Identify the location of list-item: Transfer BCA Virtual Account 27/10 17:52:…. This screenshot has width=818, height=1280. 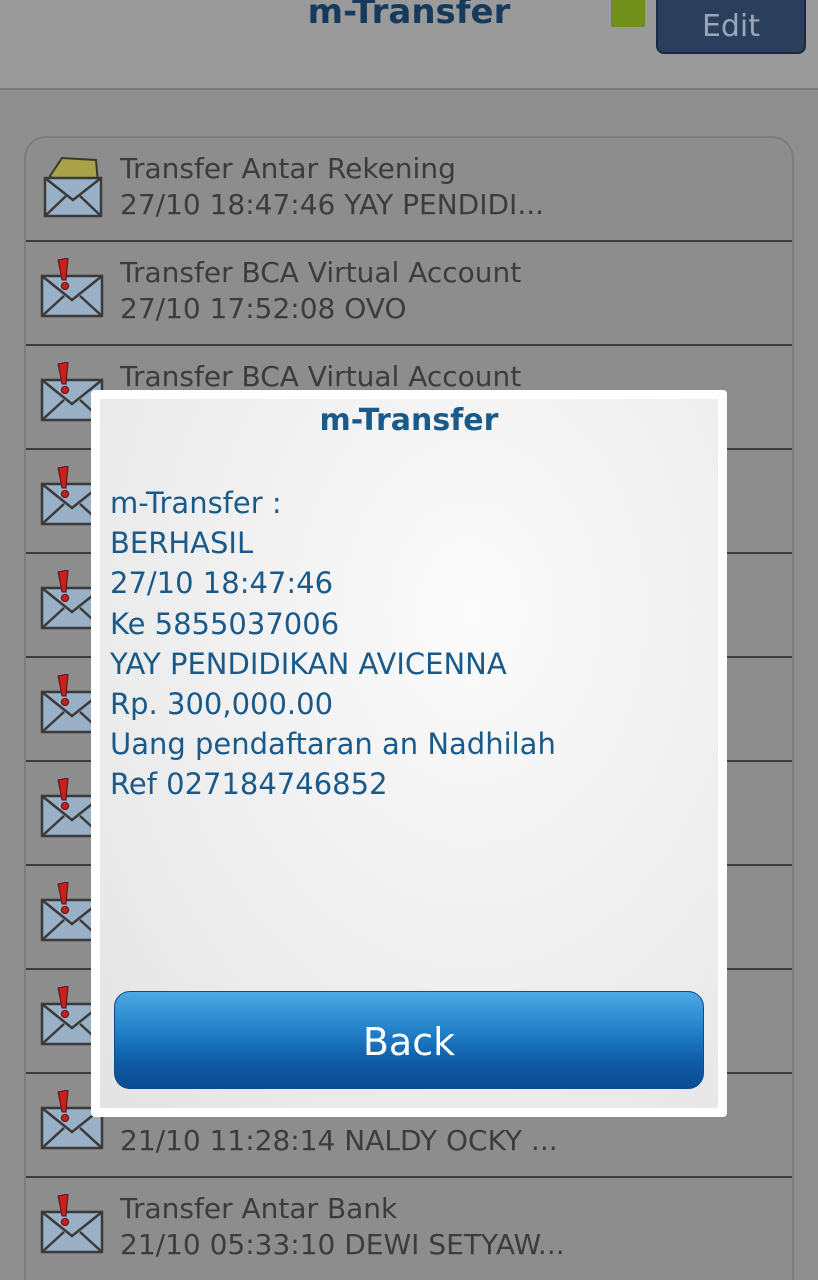
(409, 294).